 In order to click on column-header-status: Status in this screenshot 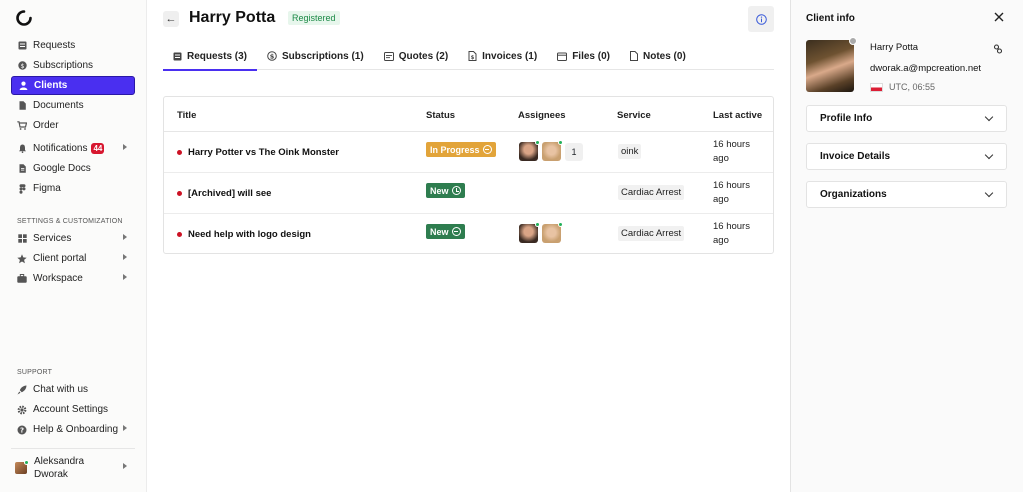, I will do `click(440, 115)`.